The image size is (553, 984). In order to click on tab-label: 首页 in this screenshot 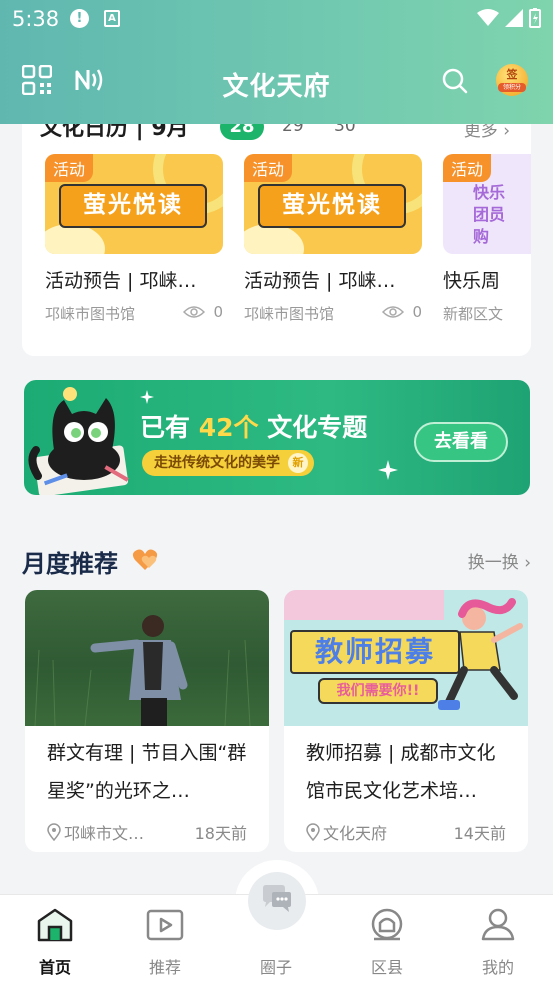, I will do `click(54, 967)`.